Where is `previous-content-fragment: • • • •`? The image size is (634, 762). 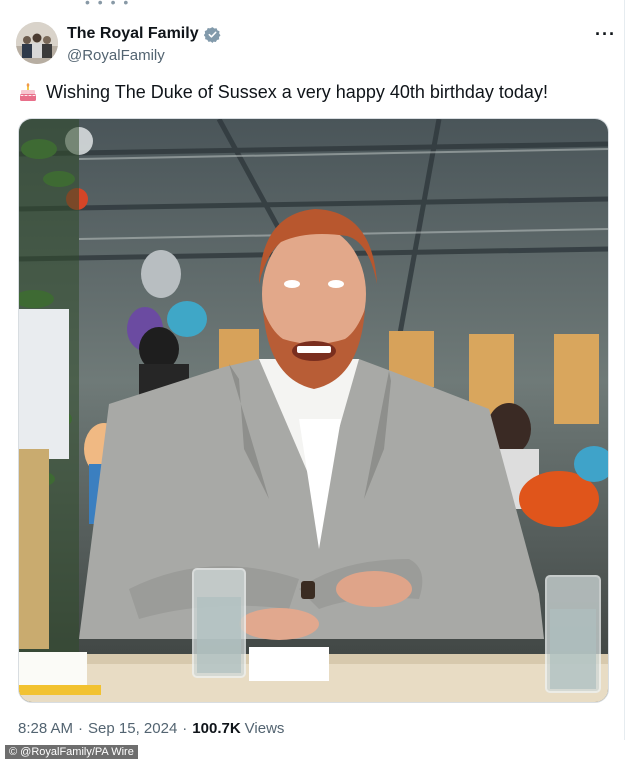 previous-content-fragment: • • • • is located at coordinates (108, 5).